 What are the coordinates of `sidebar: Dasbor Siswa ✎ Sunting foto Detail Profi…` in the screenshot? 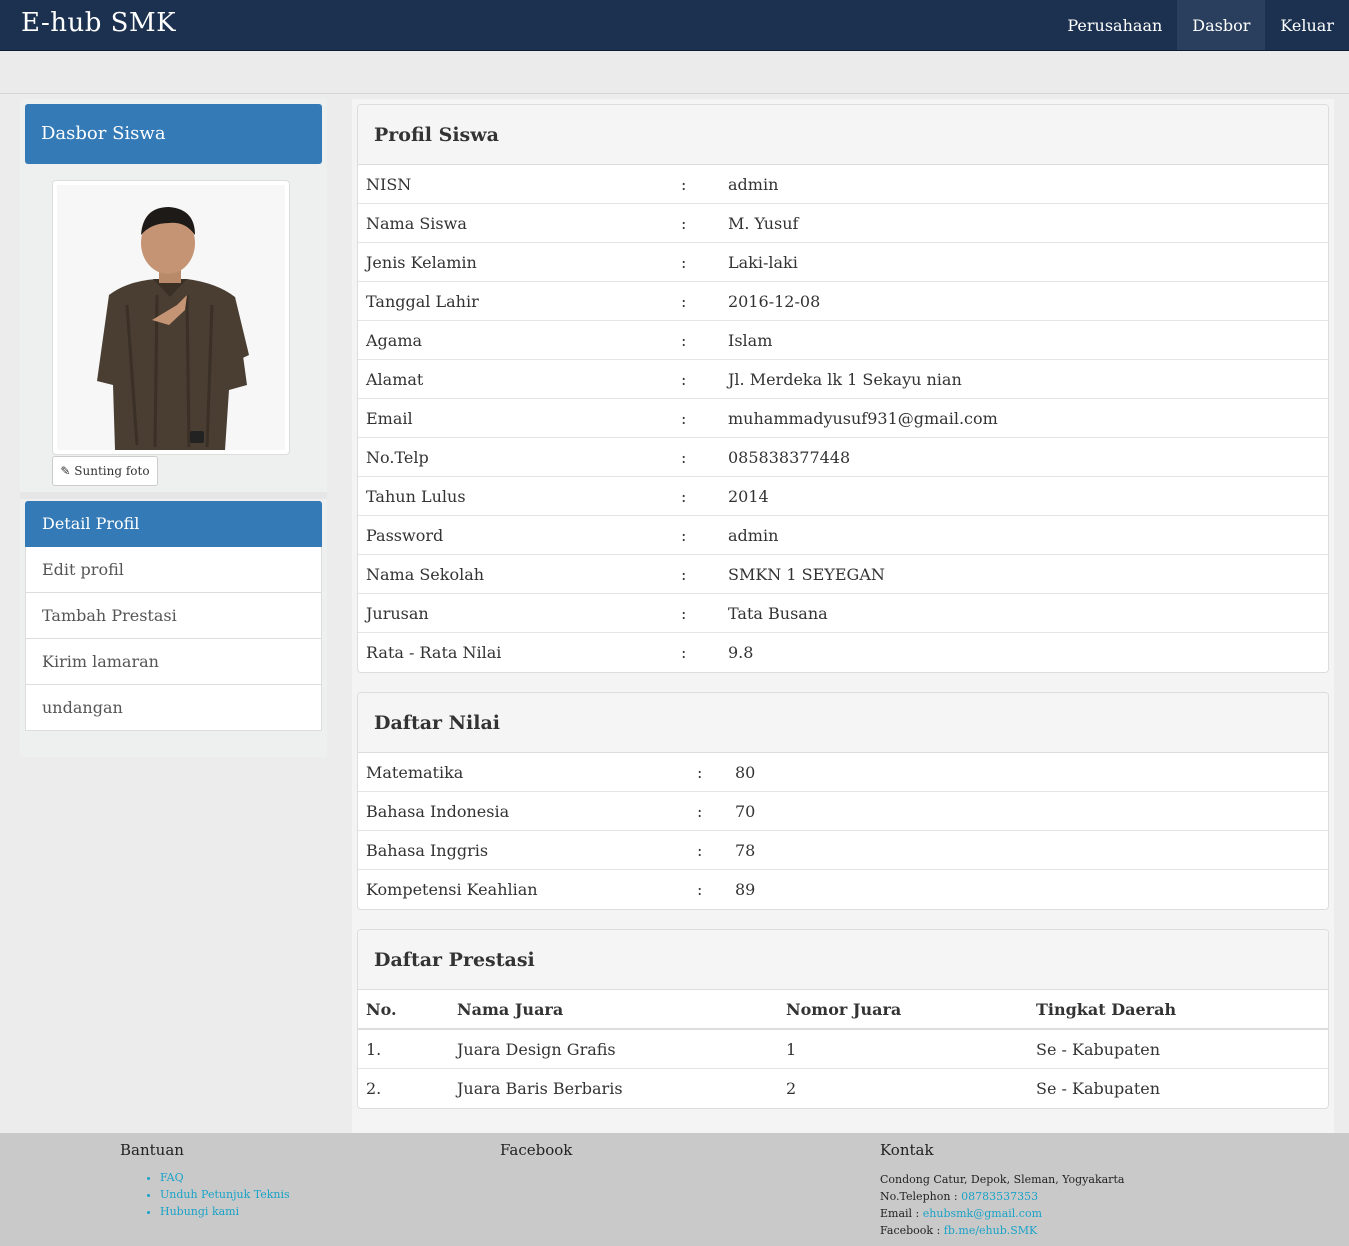 It's located at (173, 428).